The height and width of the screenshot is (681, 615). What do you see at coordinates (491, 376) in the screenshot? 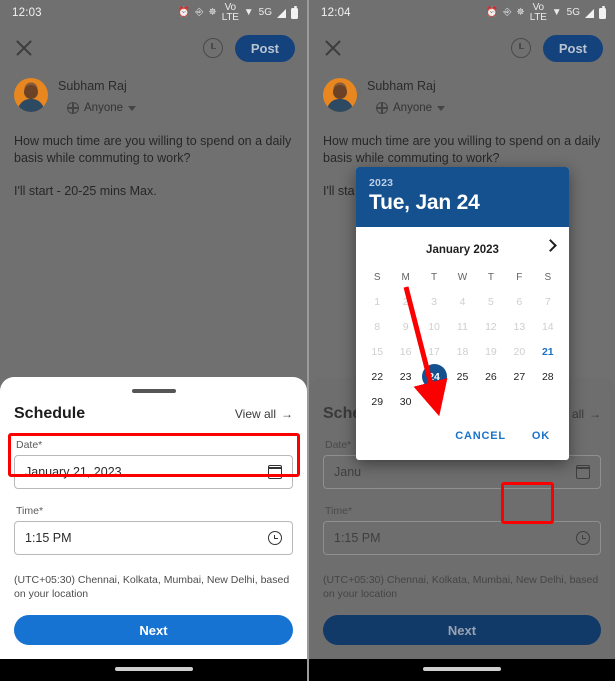
I see `calendar-day: 26` at bounding box center [491, 376].